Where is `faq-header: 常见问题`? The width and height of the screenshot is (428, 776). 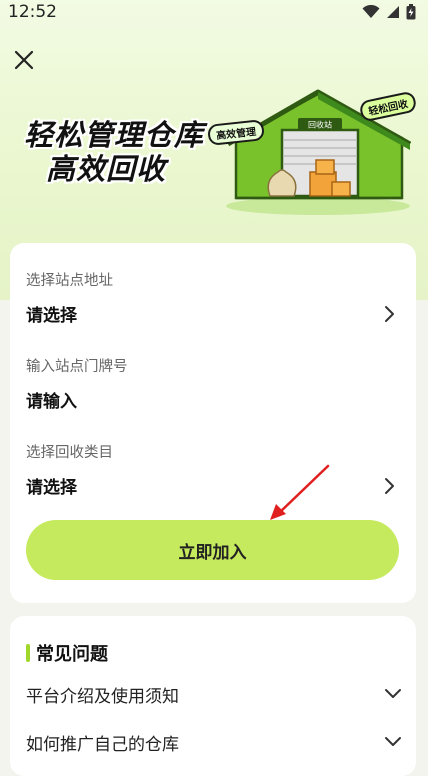 faq-header: 常见问题 is located at coordinates (67, 653).